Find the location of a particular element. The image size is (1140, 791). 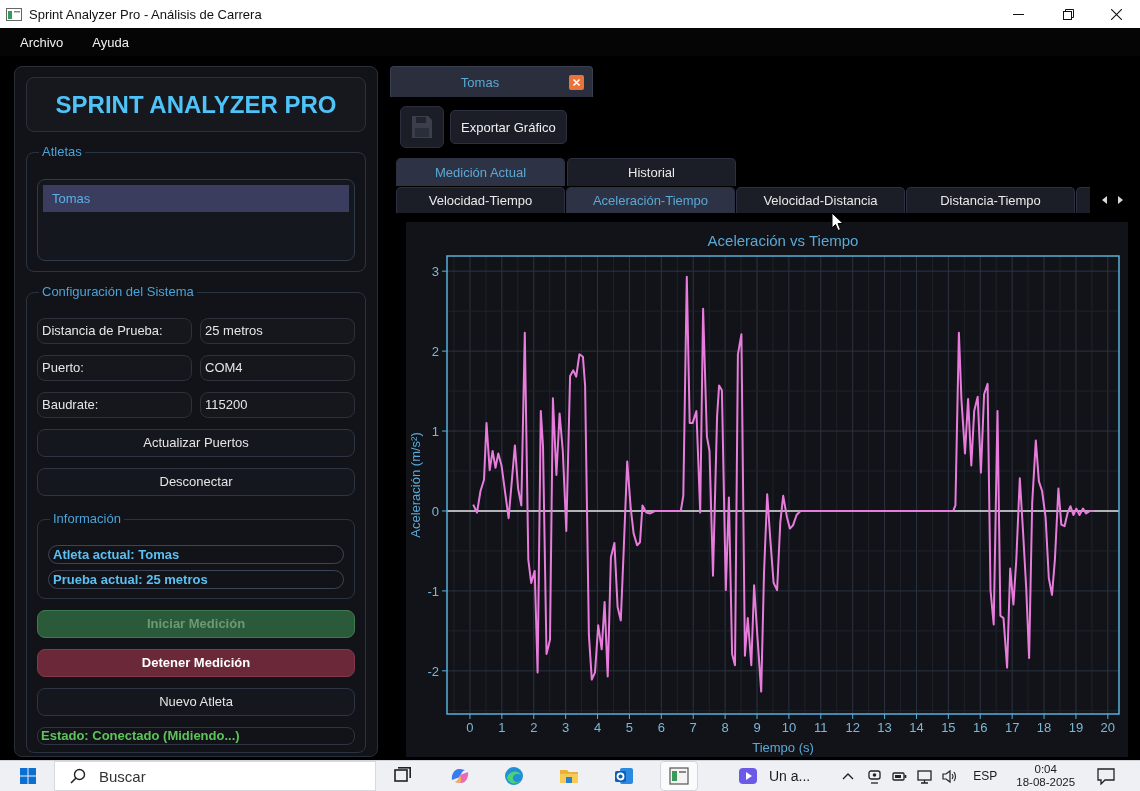

x-tick-label: 16 is located at coordinates (980, 727).